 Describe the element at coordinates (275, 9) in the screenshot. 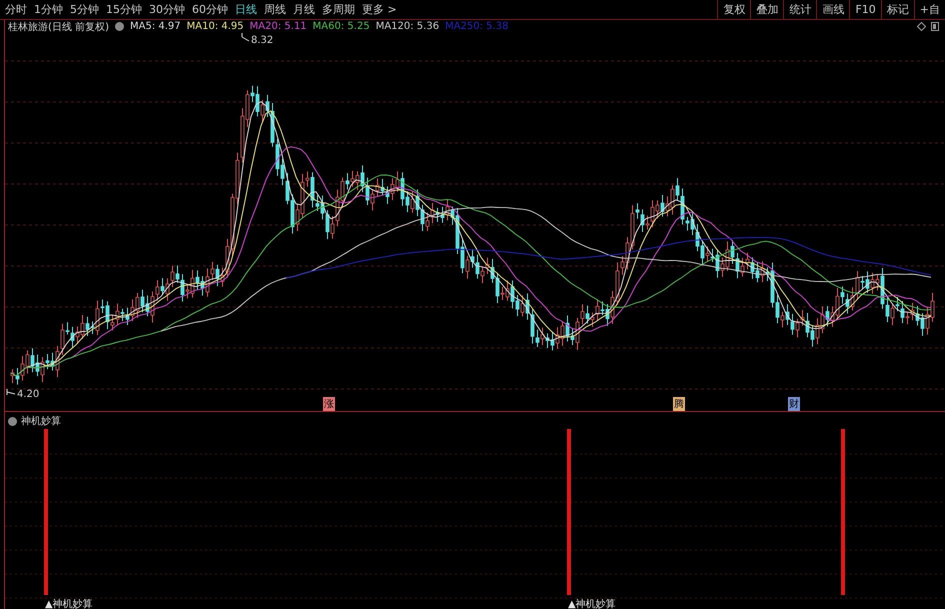

I see `period-tab: 周线` at that location.